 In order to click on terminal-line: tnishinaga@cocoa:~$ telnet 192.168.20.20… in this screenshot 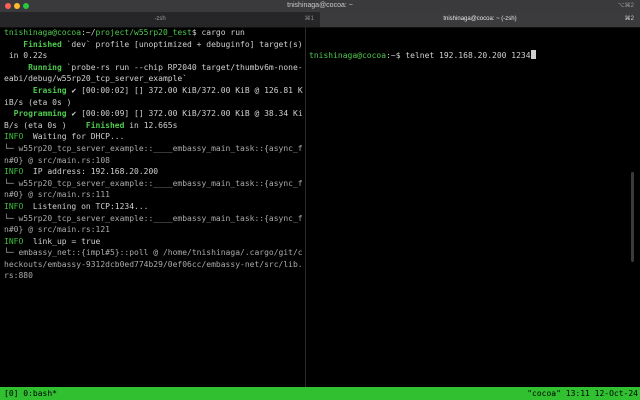, I will do `click(472, 56)`.